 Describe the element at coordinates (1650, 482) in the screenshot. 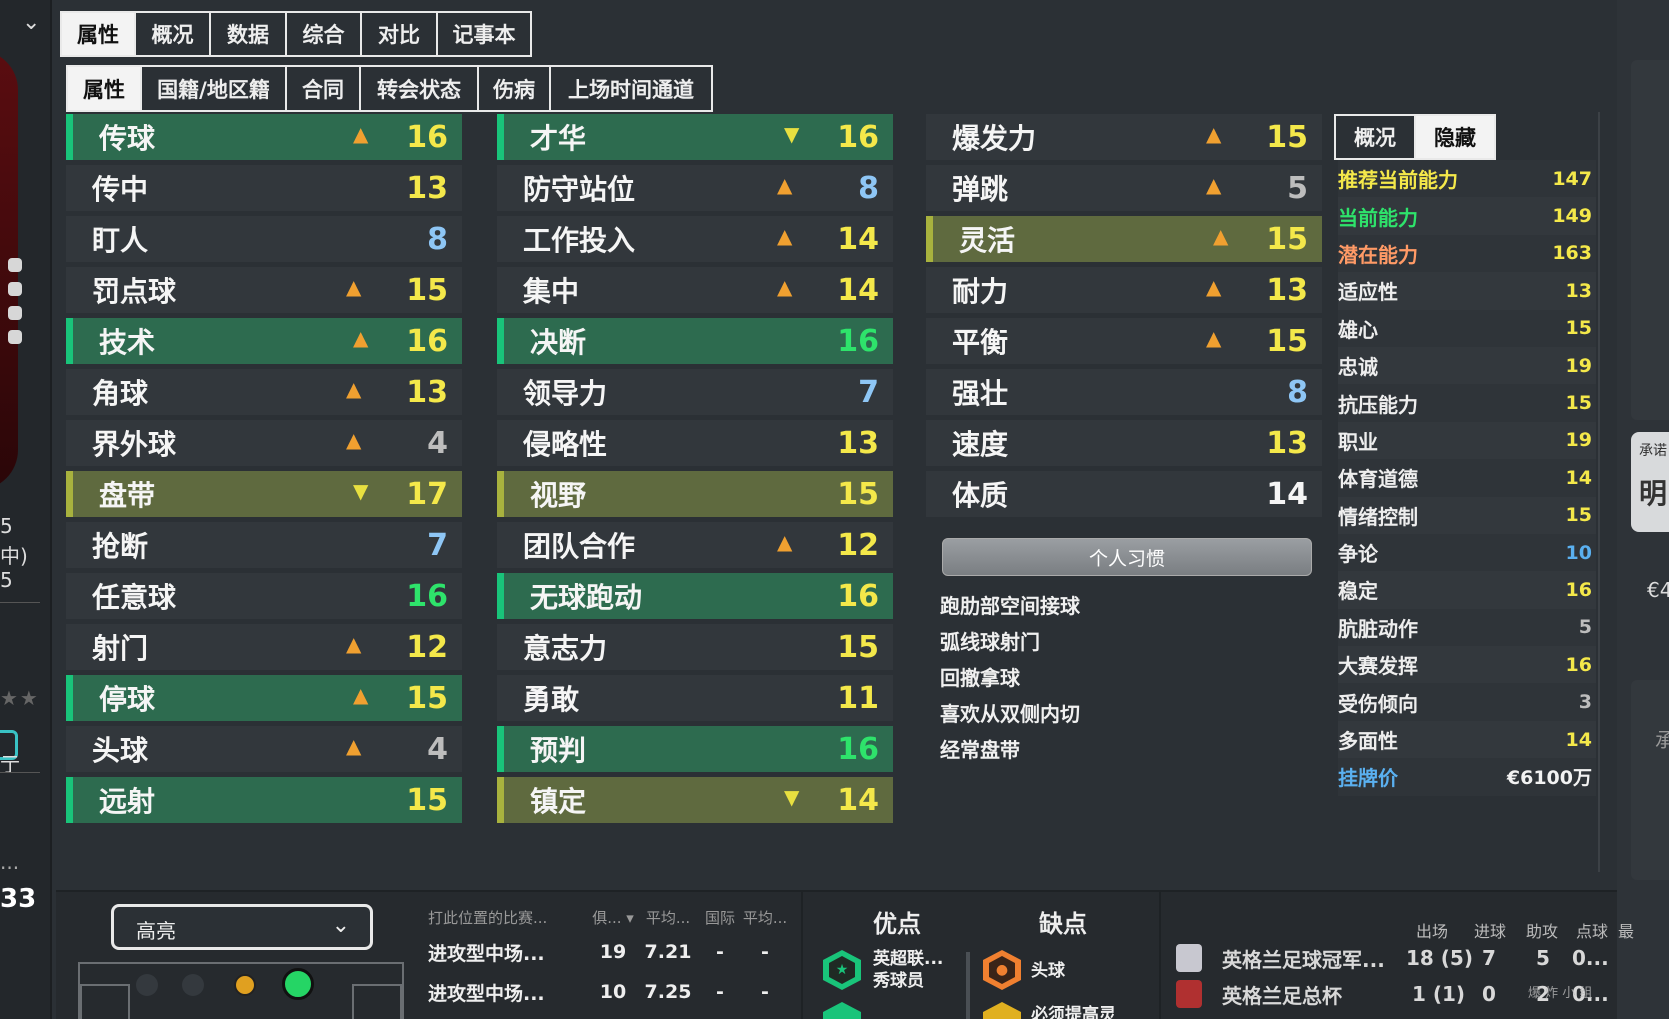

I see `promise-card: 承诺 明` at that location.